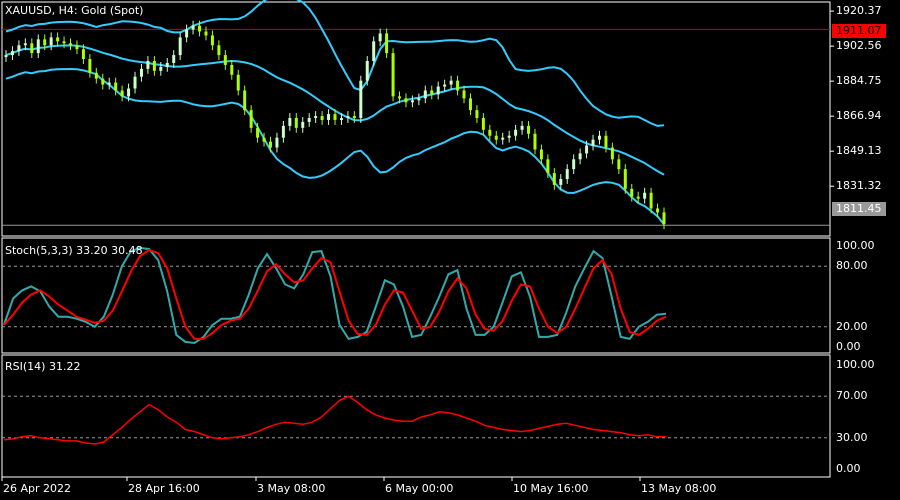  What do you see at coordinates (852, 266) in the screenshot?
I see `stoch-tick-label: 80.00` at bounding box center [852, 266].